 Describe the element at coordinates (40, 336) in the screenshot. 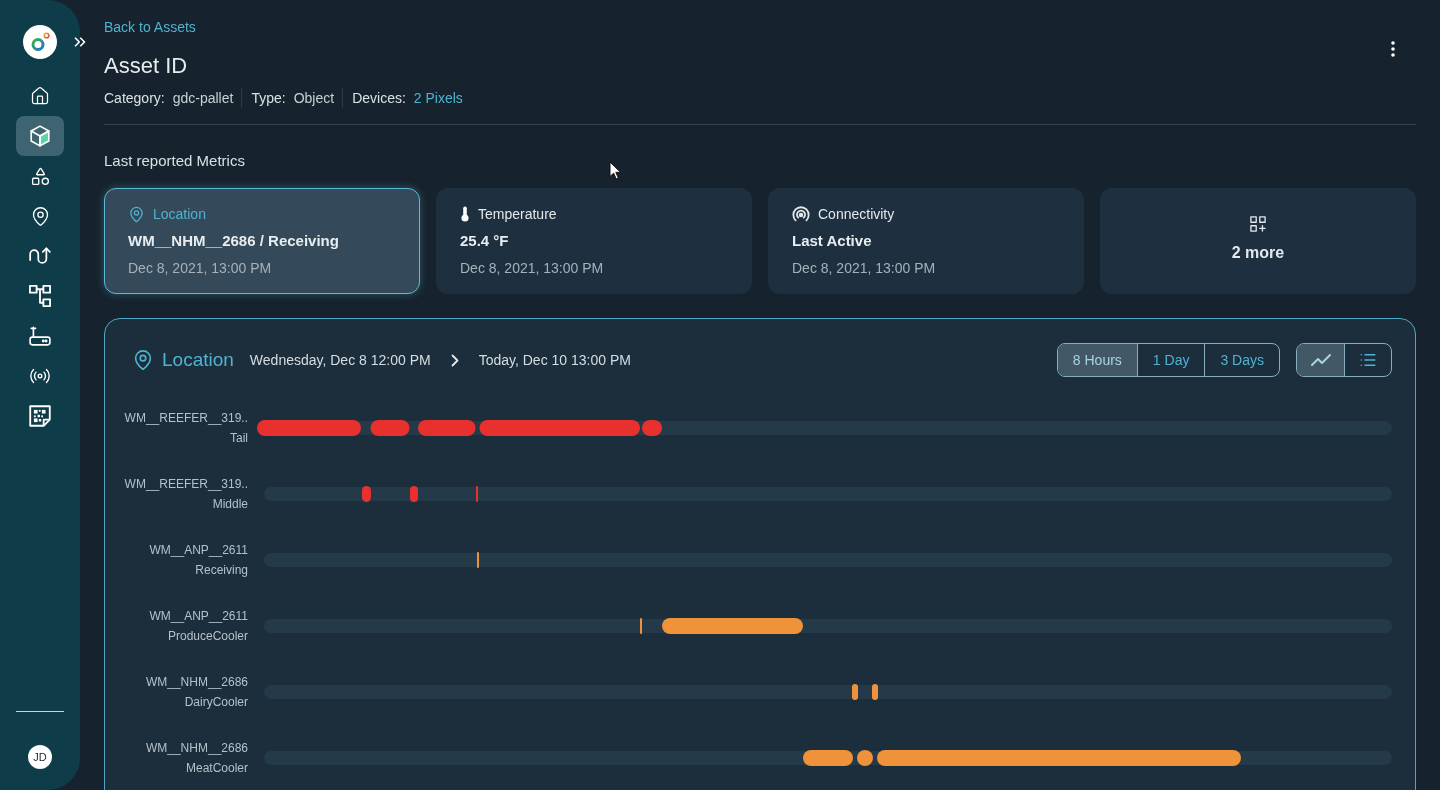

I see `router-icon` at that location.